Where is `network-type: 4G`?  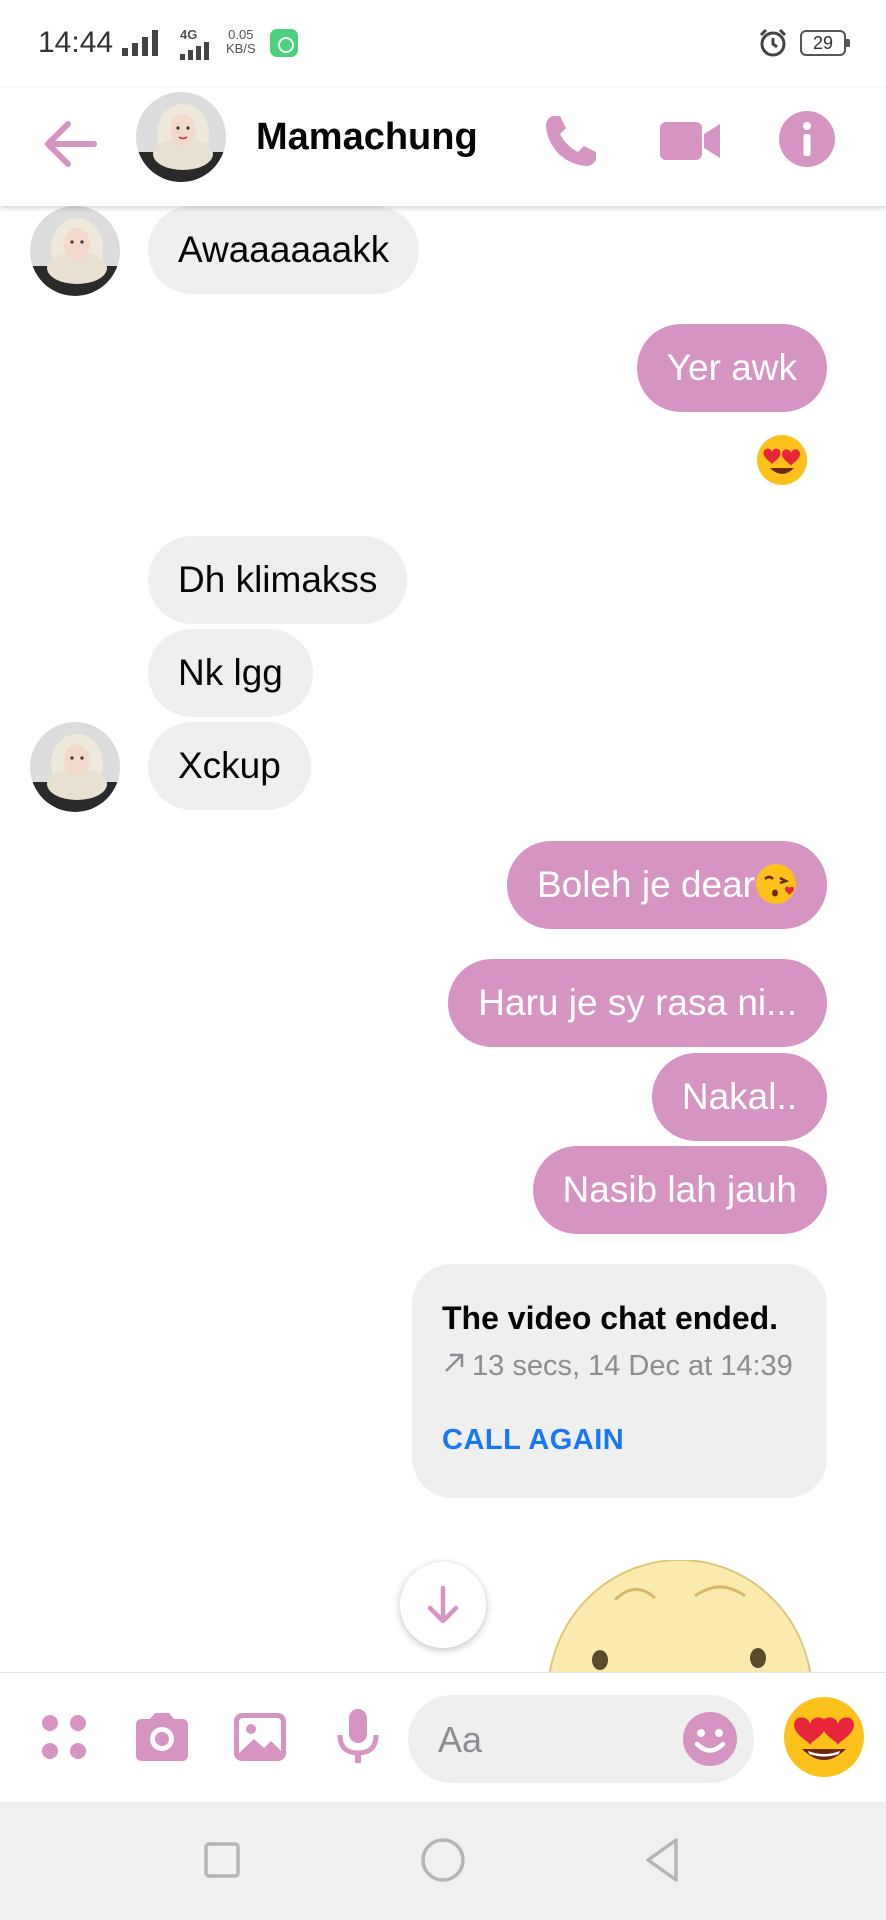 network-type: 4G is located at coordinates (195, 44).